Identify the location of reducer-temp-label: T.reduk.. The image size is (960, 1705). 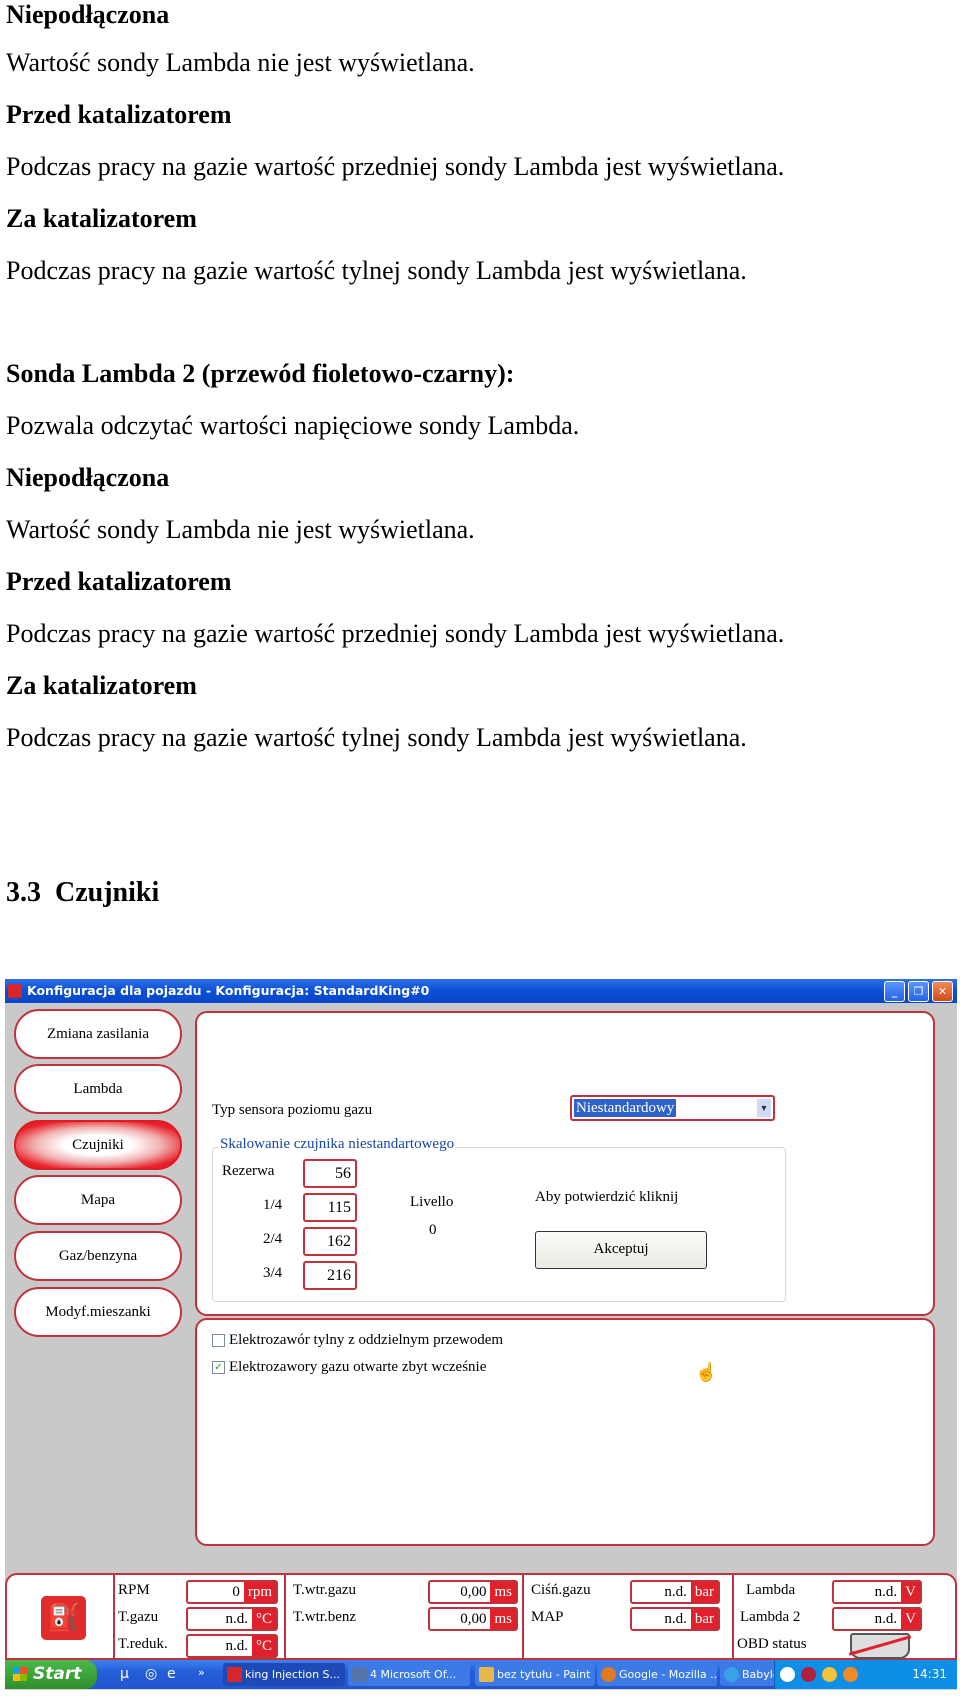
(143, 1644).